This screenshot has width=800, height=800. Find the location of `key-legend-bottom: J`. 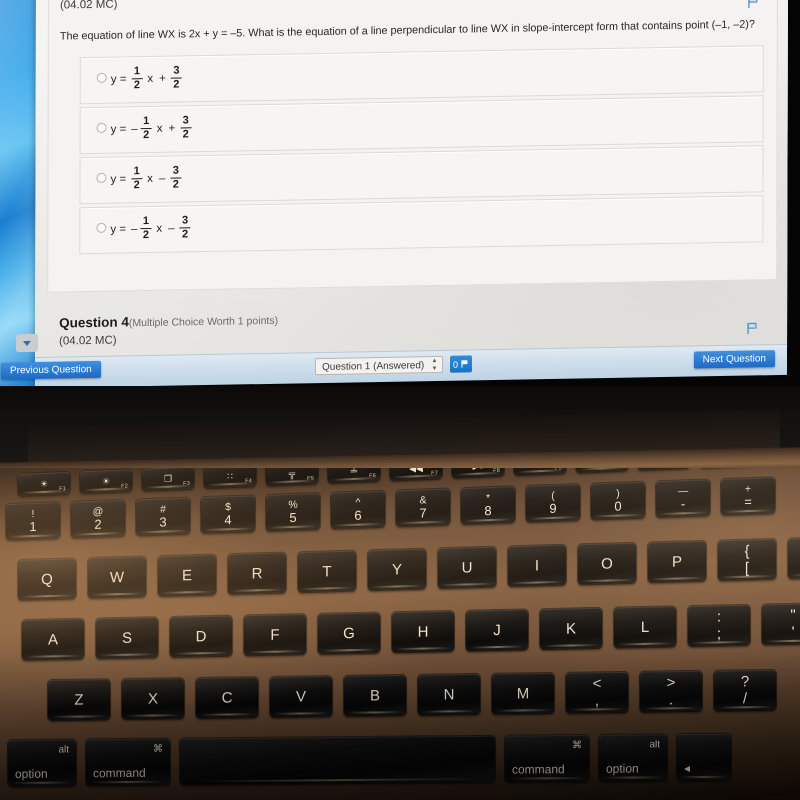

key-legend-bottom: J is located at coordinates (497, 630).